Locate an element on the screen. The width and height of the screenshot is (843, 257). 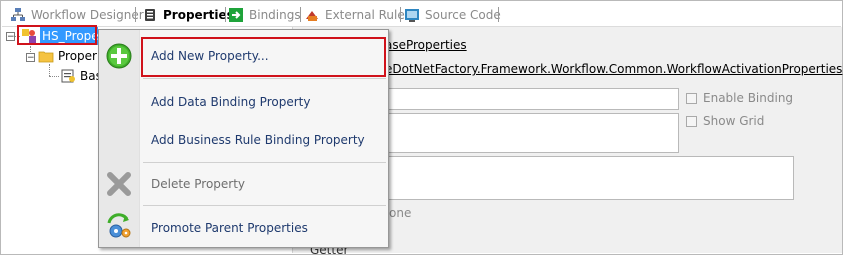
property-name-field is located at coordinates (533, 99).